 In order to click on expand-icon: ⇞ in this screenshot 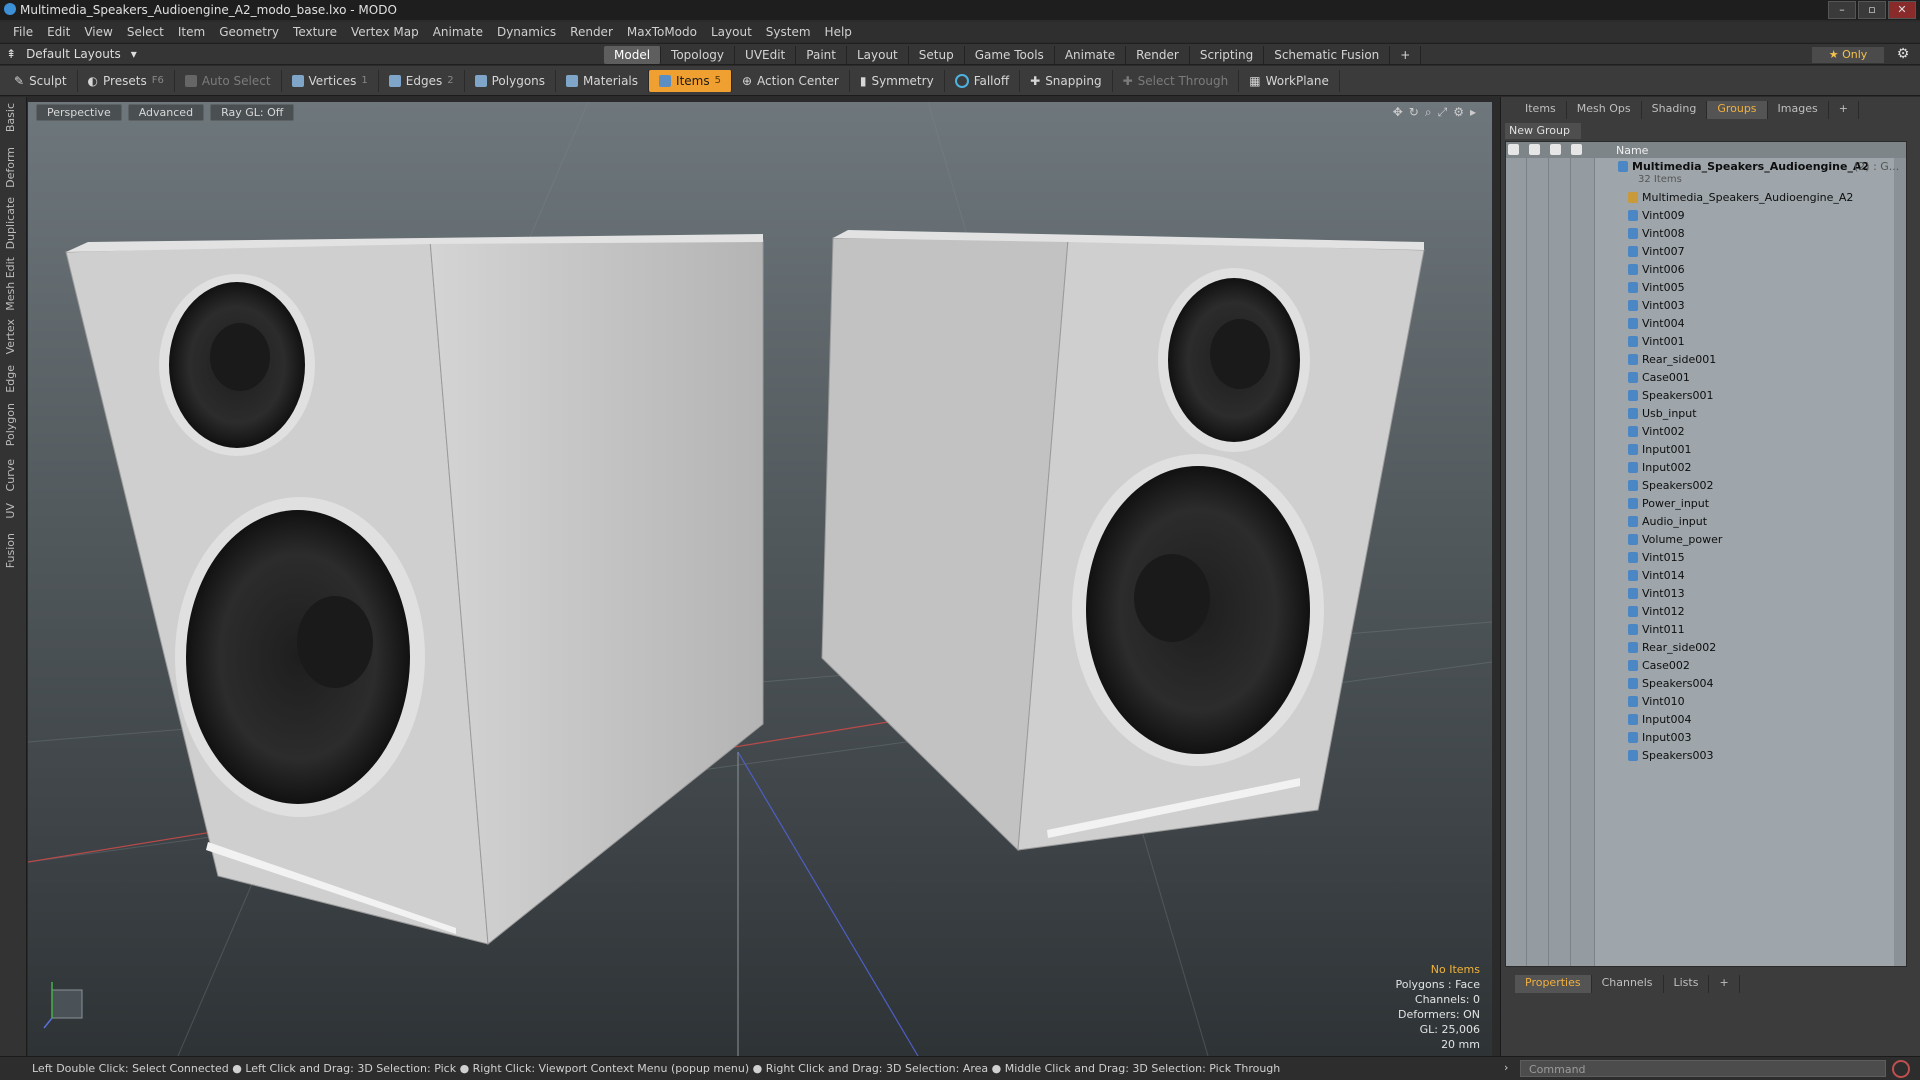, I will do `click(11, 54)`.